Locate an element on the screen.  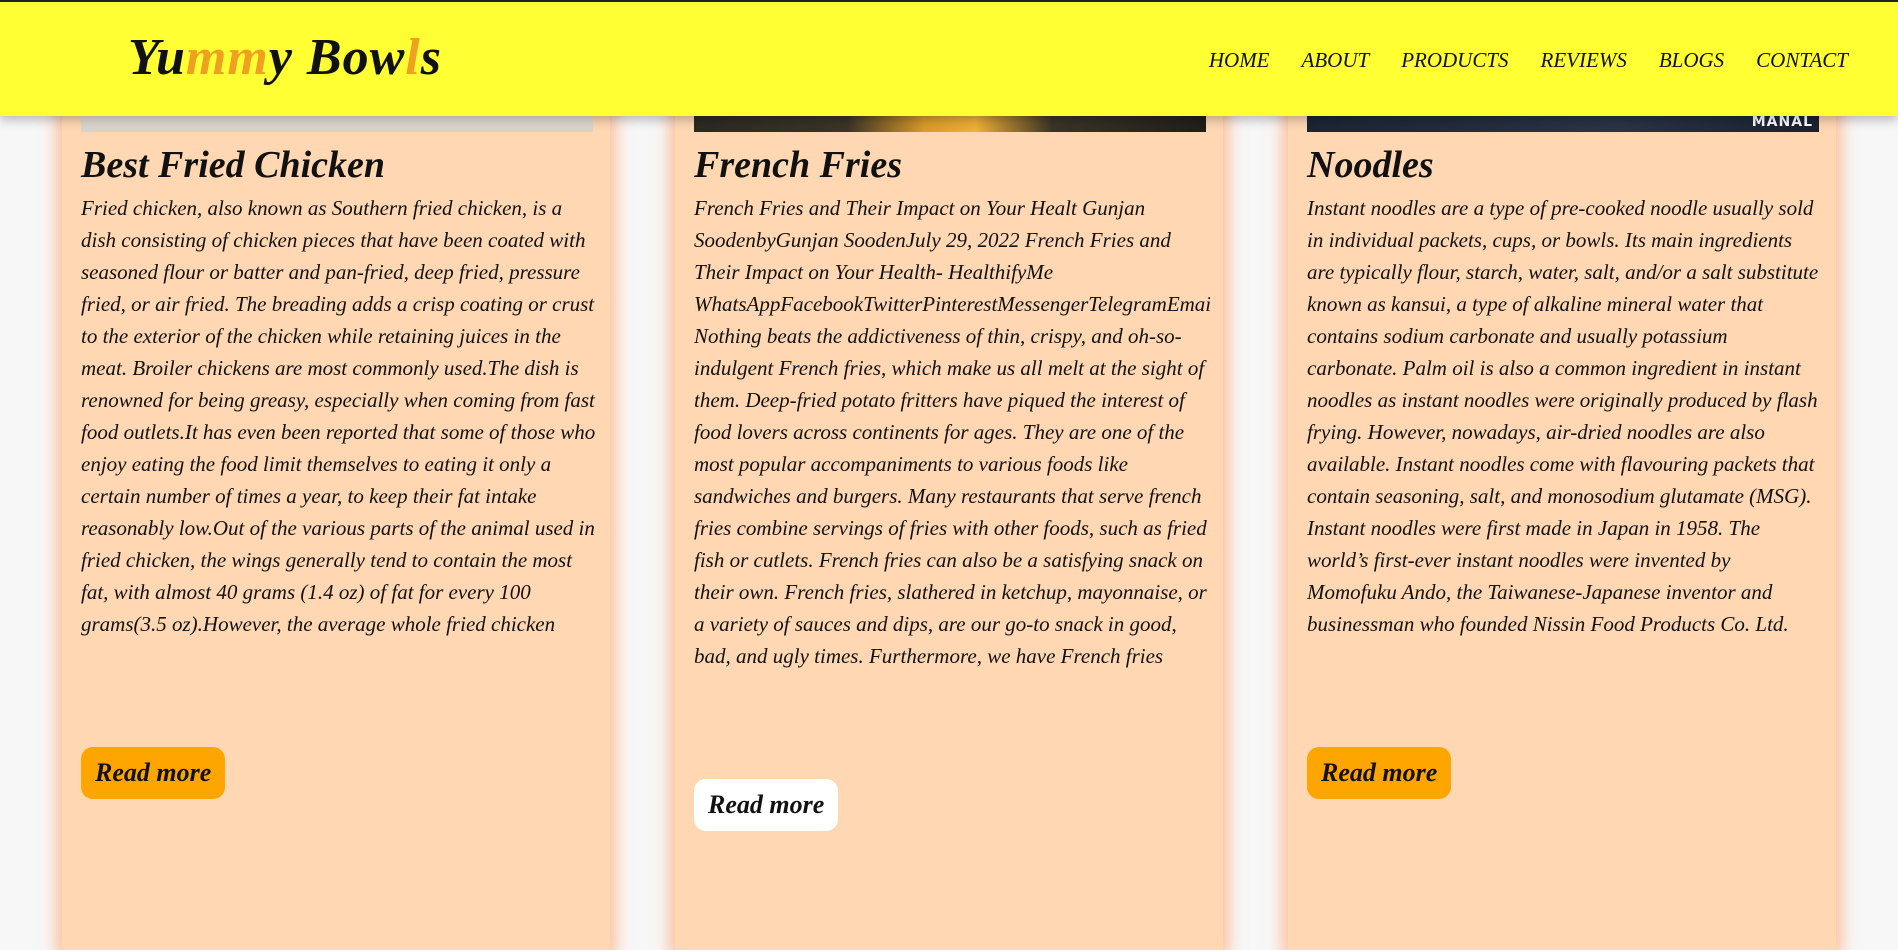
card-title: Noodles is located at coordinates (1370, 165).